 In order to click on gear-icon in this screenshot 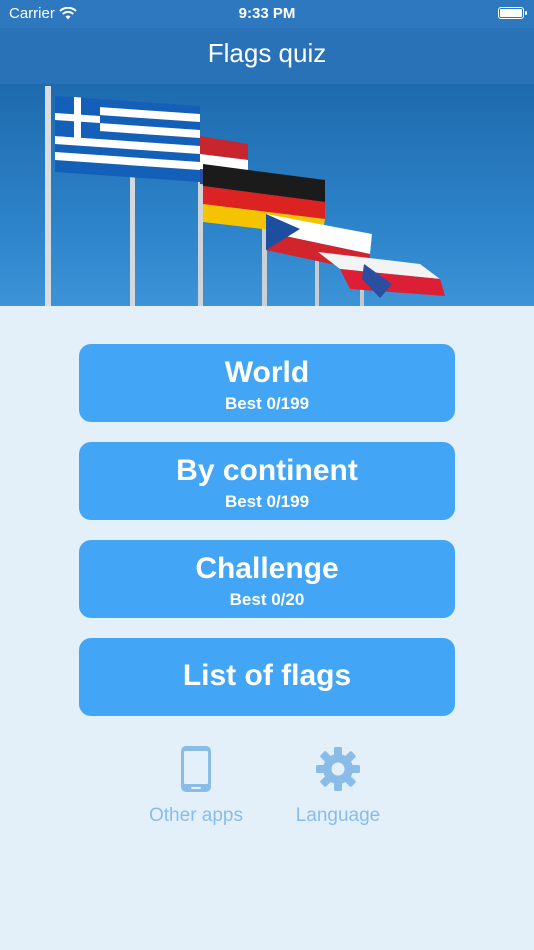, I will do `click(338, 769)`.